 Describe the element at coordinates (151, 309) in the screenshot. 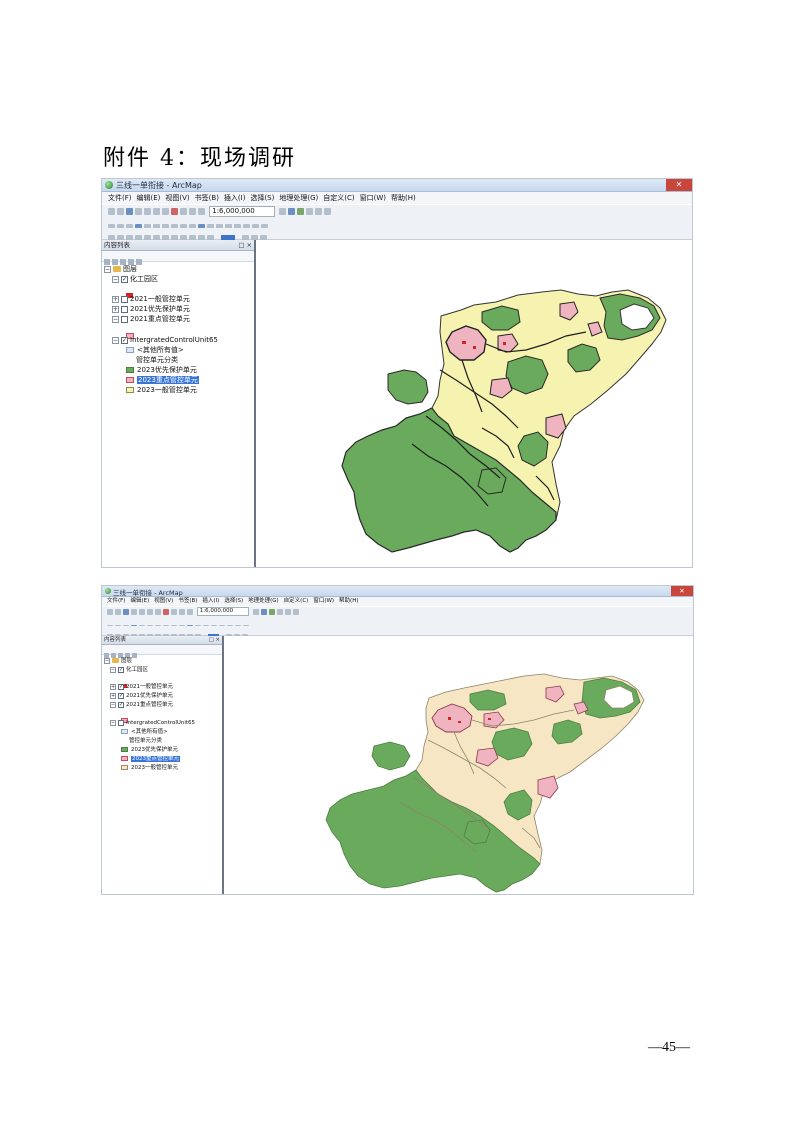

I see `layer-priority-2021-row: +2021优先保护单元` at that location.